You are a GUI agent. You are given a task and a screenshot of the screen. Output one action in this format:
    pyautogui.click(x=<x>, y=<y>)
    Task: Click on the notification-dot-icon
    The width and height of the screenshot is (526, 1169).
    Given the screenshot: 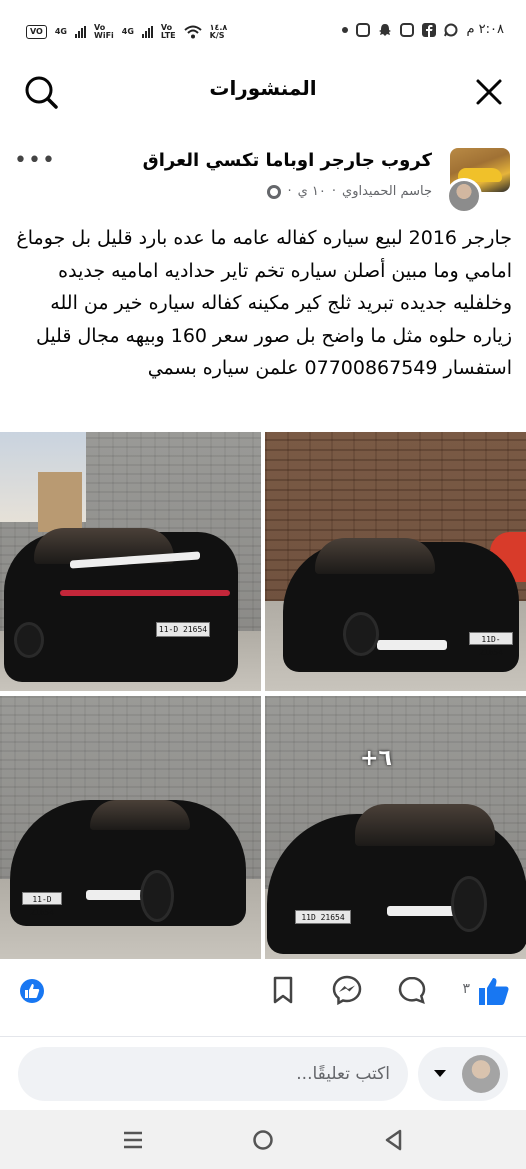 What is the action you would take?
    pyautogui.click(x=345, y=29)
    